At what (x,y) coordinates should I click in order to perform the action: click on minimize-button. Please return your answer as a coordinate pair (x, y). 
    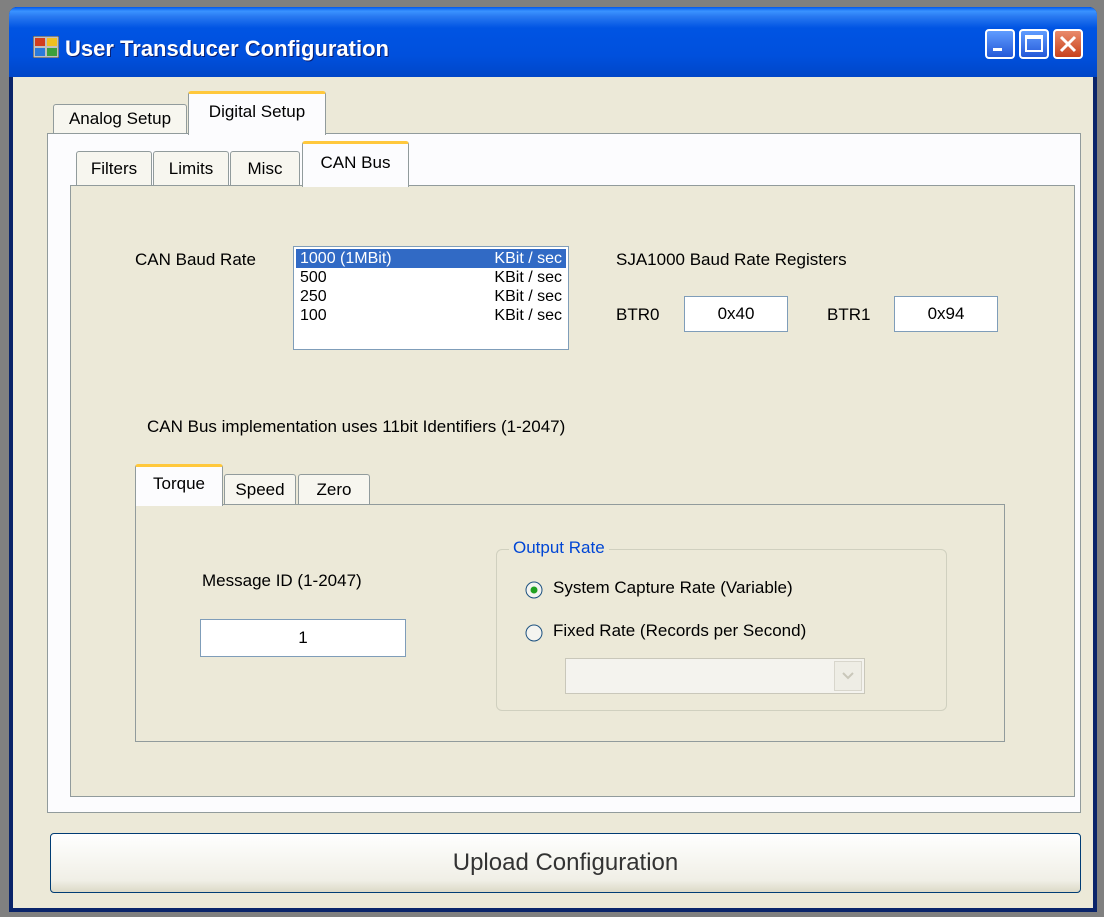
    Looking at the image, I should click on (1000, 44).